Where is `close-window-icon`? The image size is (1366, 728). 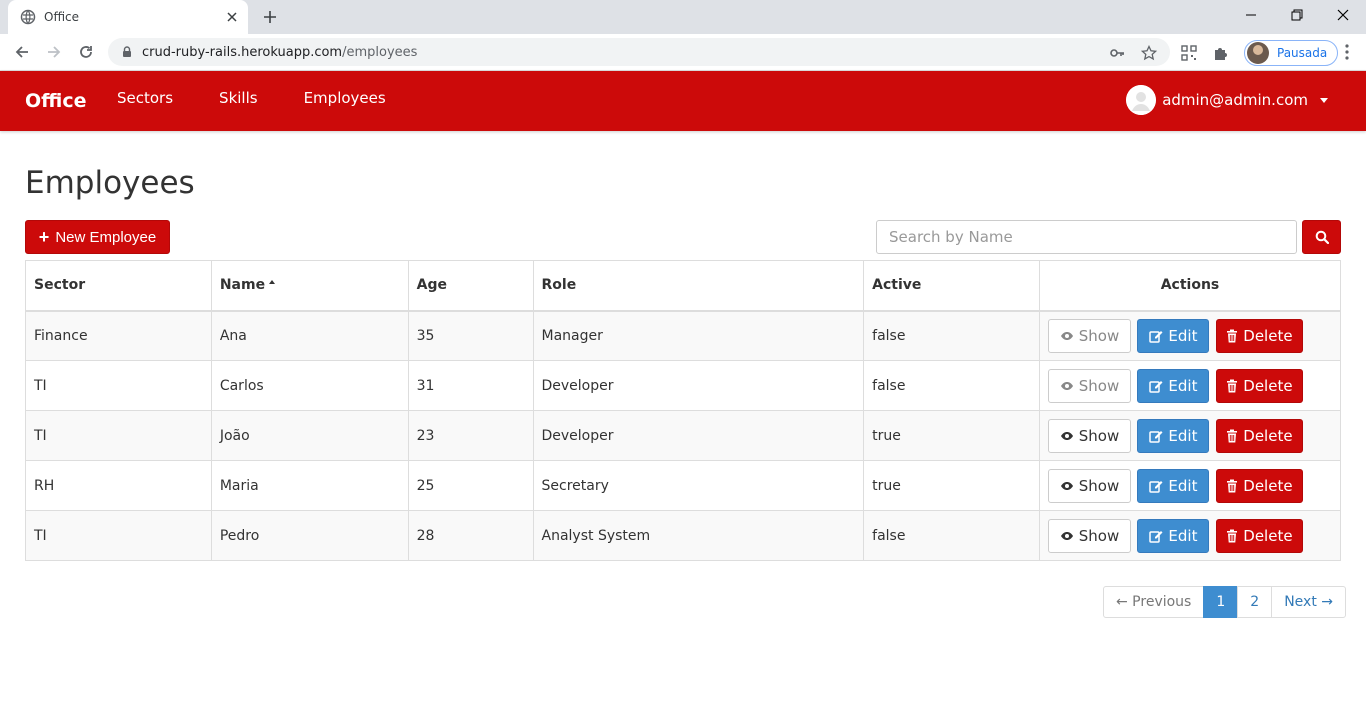 close-window-icon is located at coordinates (1343, 15).